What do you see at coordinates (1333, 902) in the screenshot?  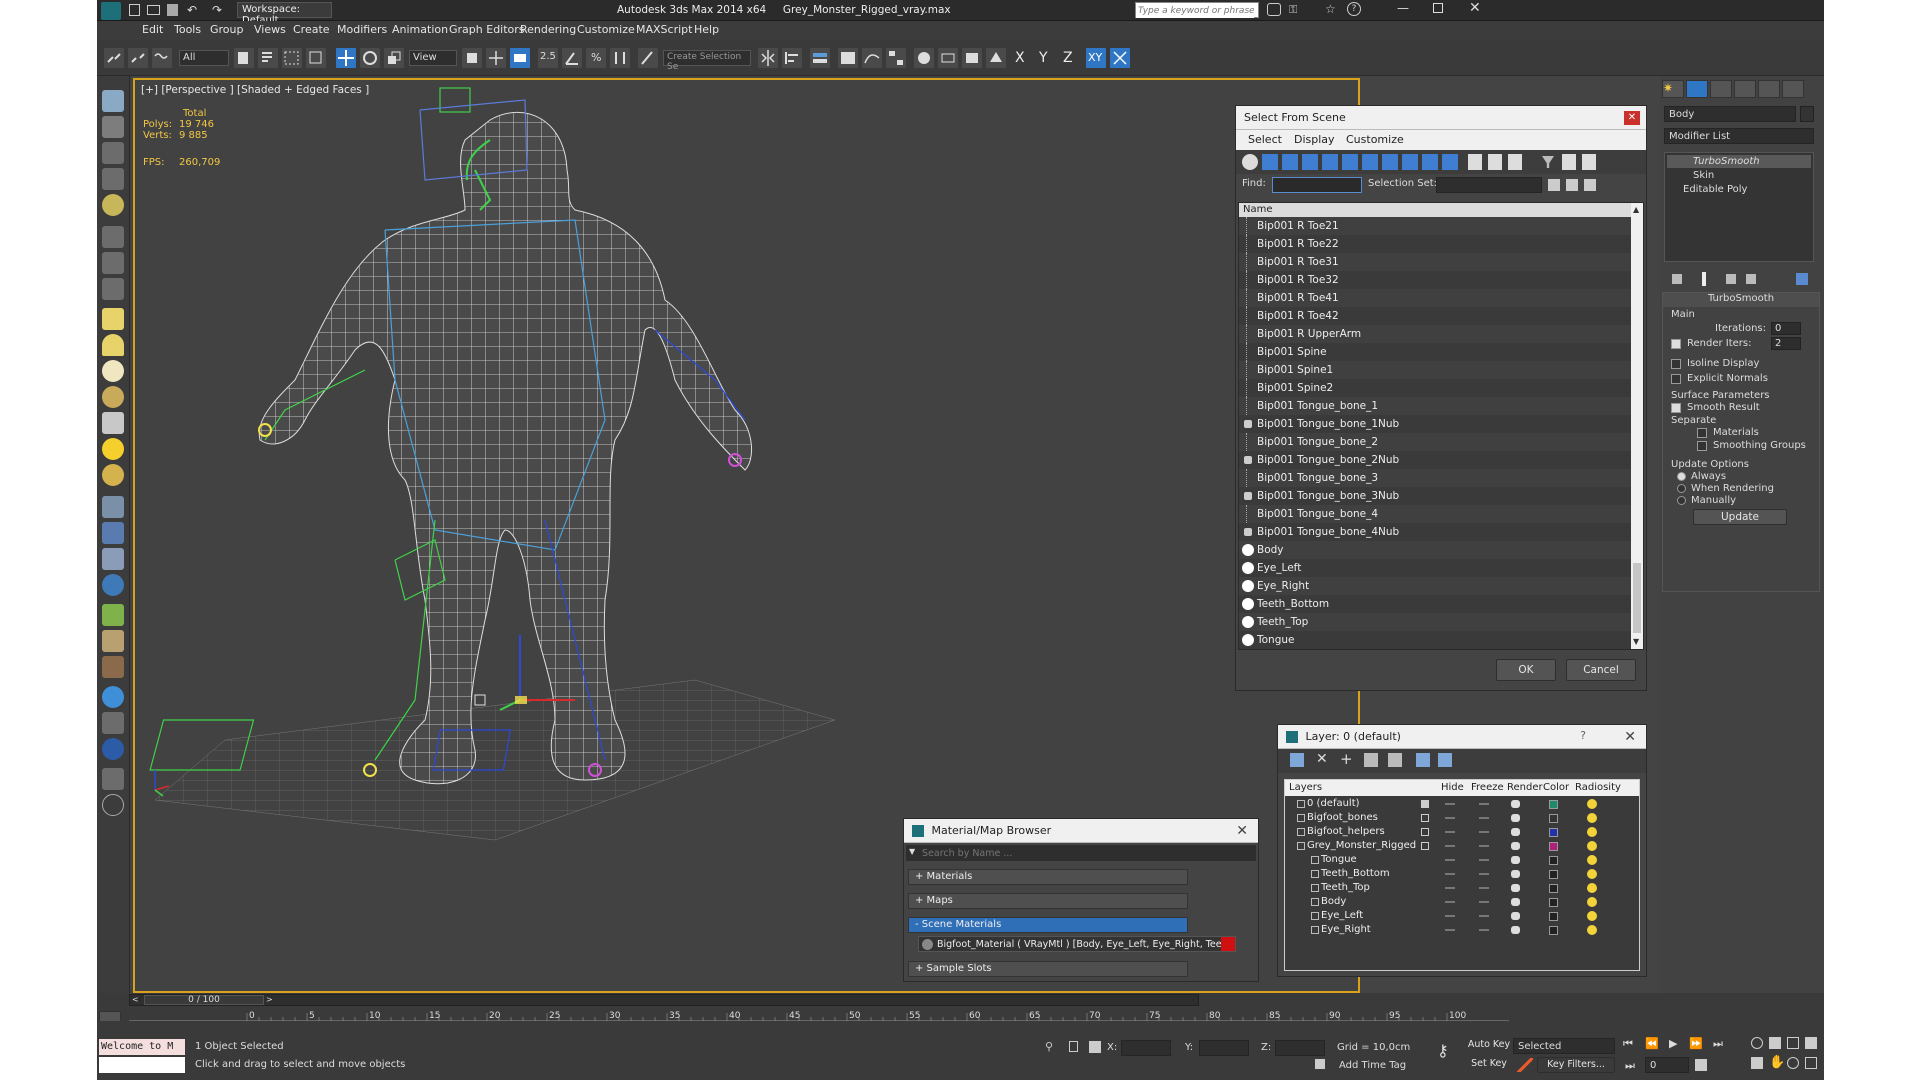 I see `layer-name: Body` at bounding box center [1333, 902].